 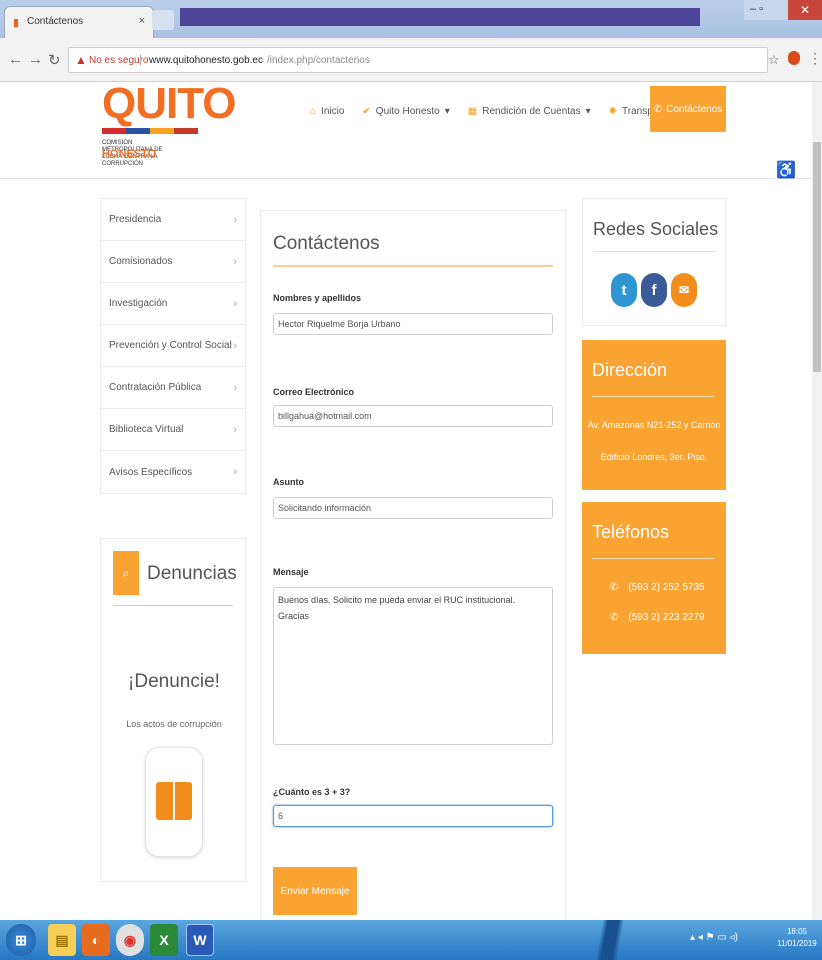 I want to click on phones-title: Teléfonos, so click(x=631, y=532).